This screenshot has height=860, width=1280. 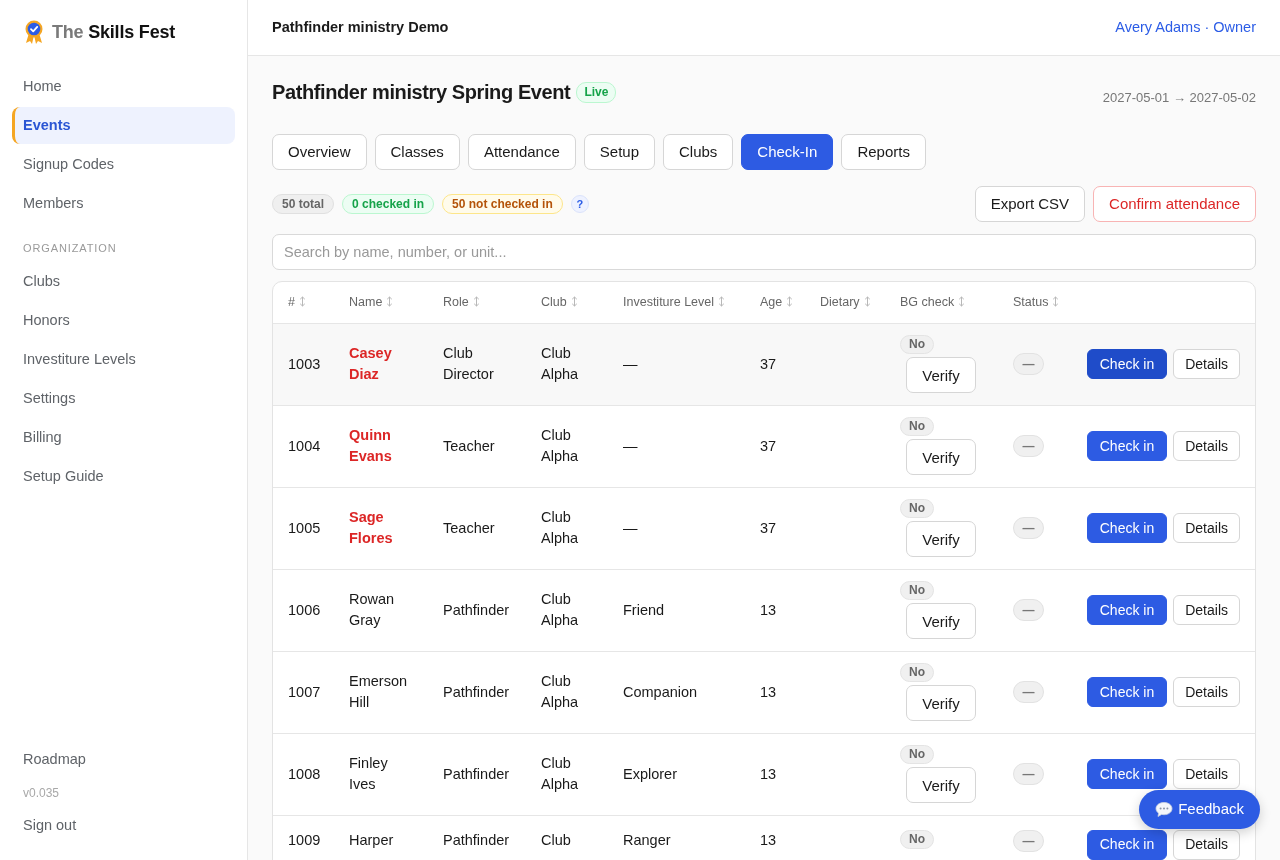 I want to click on help-badge: ?, so click(x=579, y=204).